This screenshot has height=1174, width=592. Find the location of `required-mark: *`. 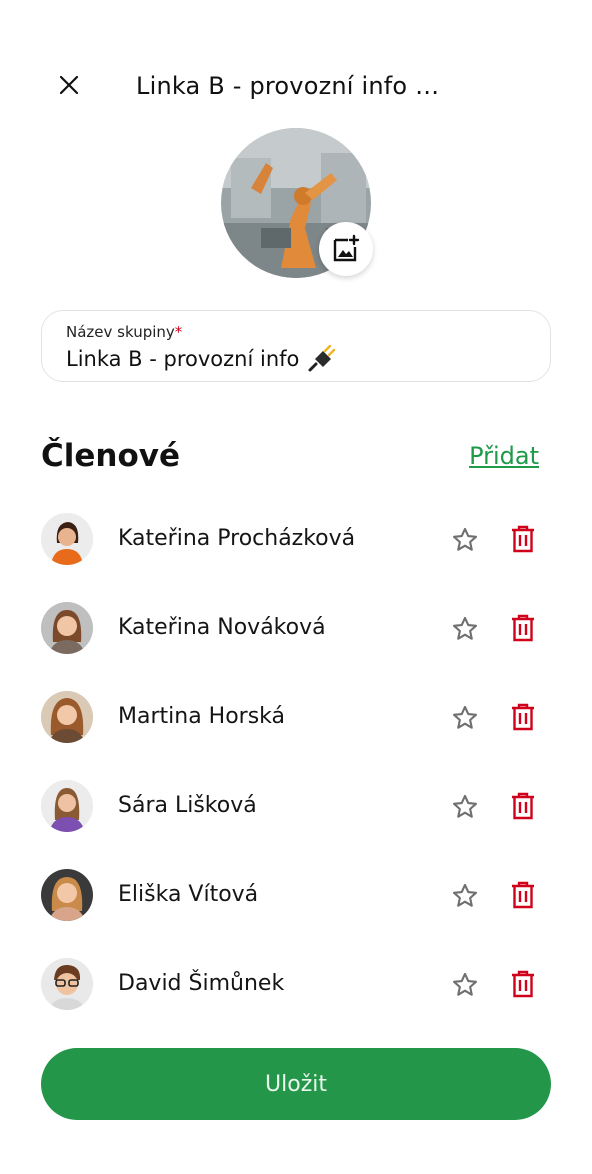

required-mark: * is located at coordinates (178, 332).